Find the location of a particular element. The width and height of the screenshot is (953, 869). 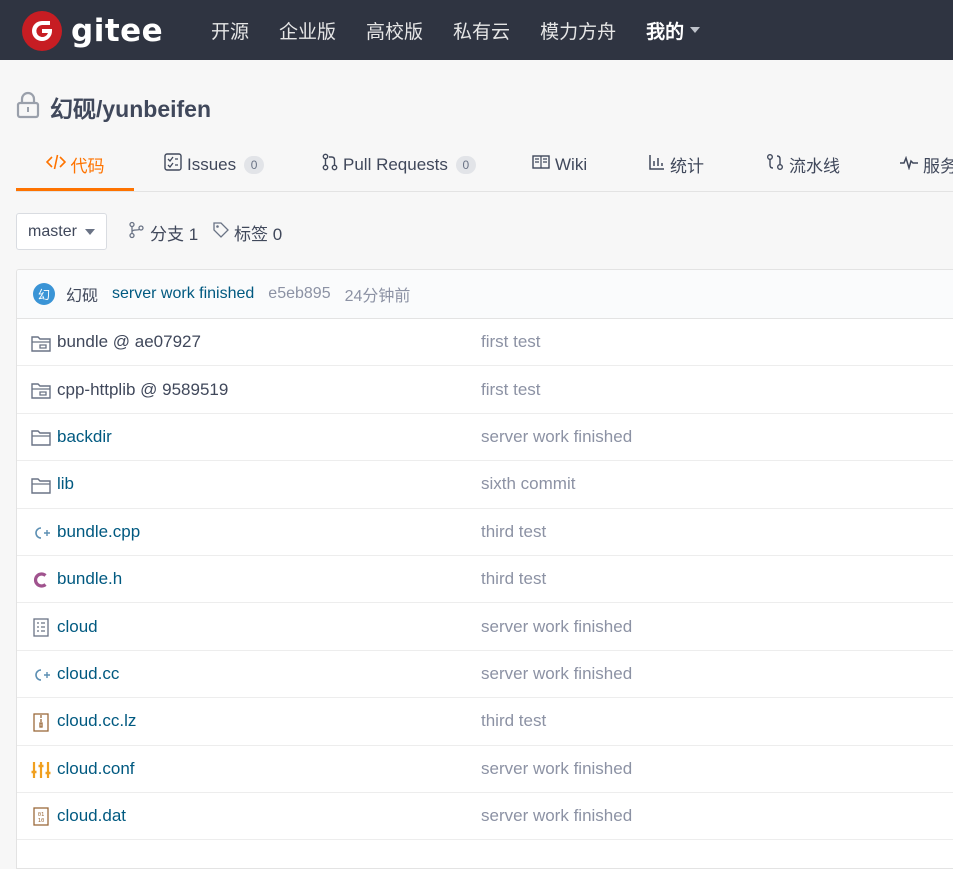

tab-wiki: Wiki is located at coordinates (559, 164).